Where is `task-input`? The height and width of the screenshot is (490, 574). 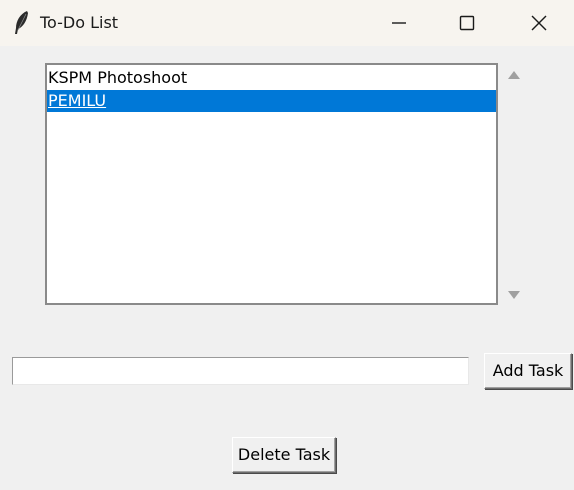 task-input is located at coordinates (240, 371).